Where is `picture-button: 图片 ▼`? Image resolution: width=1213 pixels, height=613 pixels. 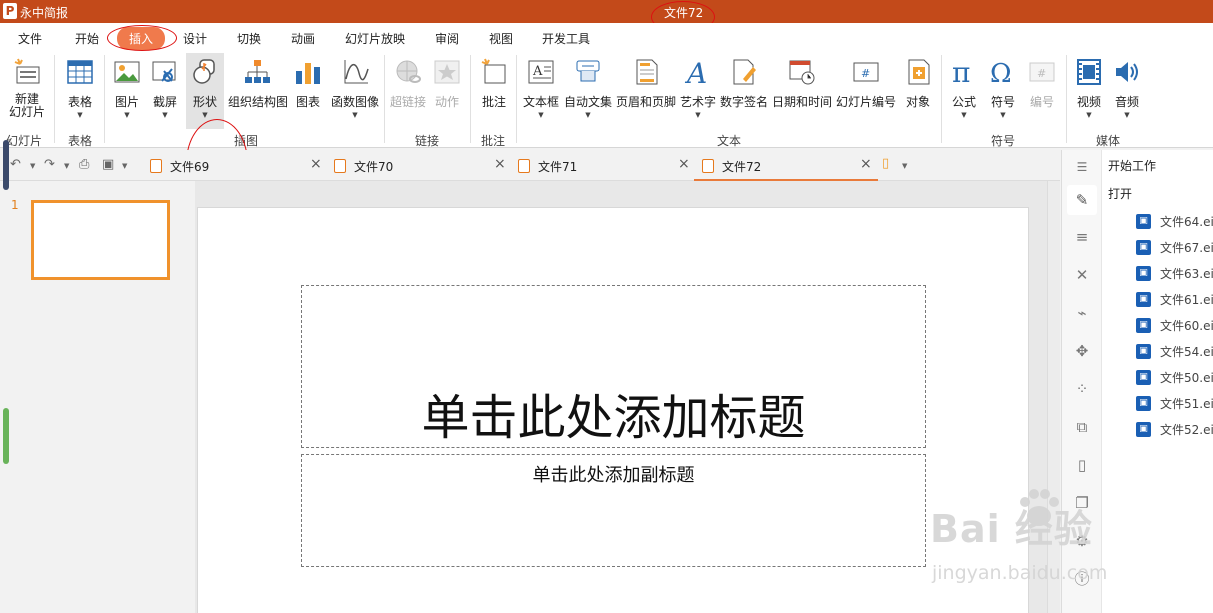 picture-button: 图片 ▼ is located at coordinates (127, 86).